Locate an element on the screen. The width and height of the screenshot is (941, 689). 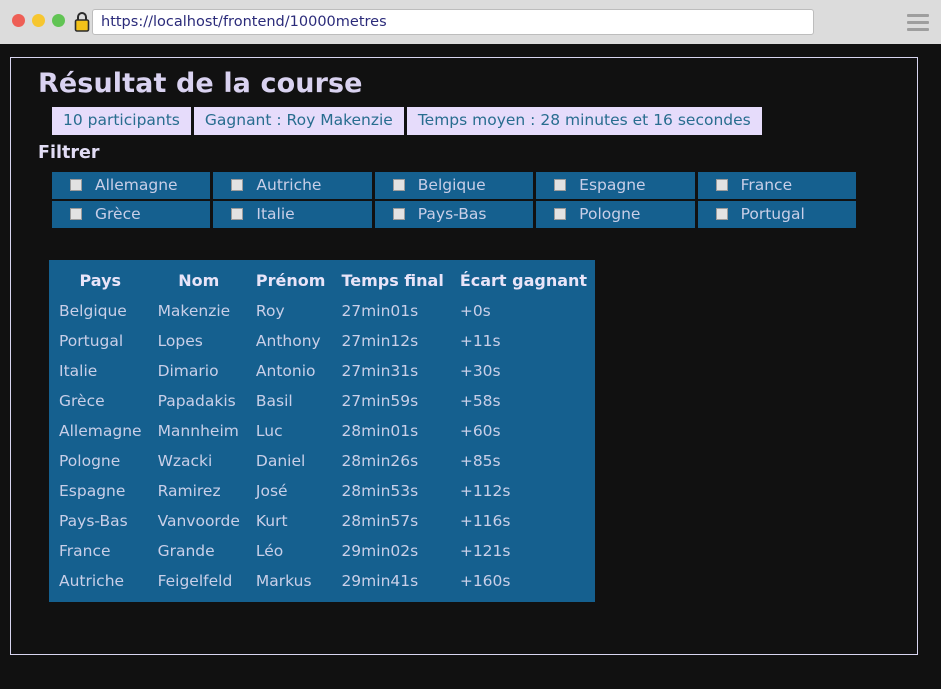
address-bar: https://localhost/frontend/10000metres is located at coordinates (453, 22).